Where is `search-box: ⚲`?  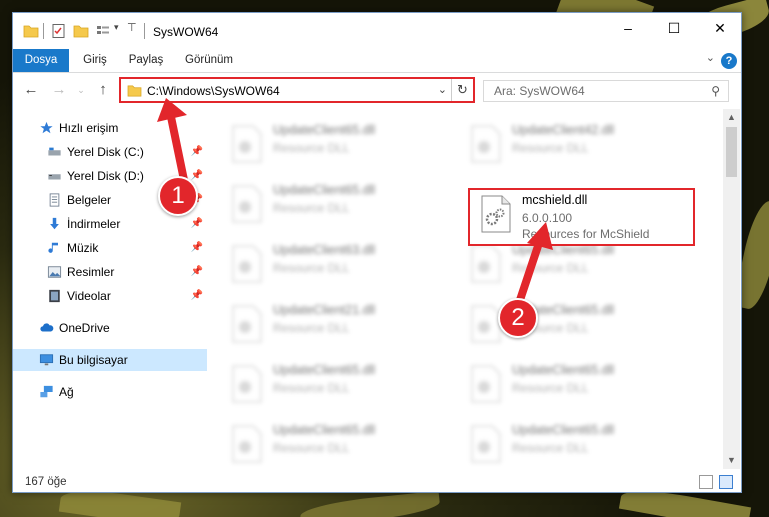 search-box: ⚲ is located at coordinates (606, 91).